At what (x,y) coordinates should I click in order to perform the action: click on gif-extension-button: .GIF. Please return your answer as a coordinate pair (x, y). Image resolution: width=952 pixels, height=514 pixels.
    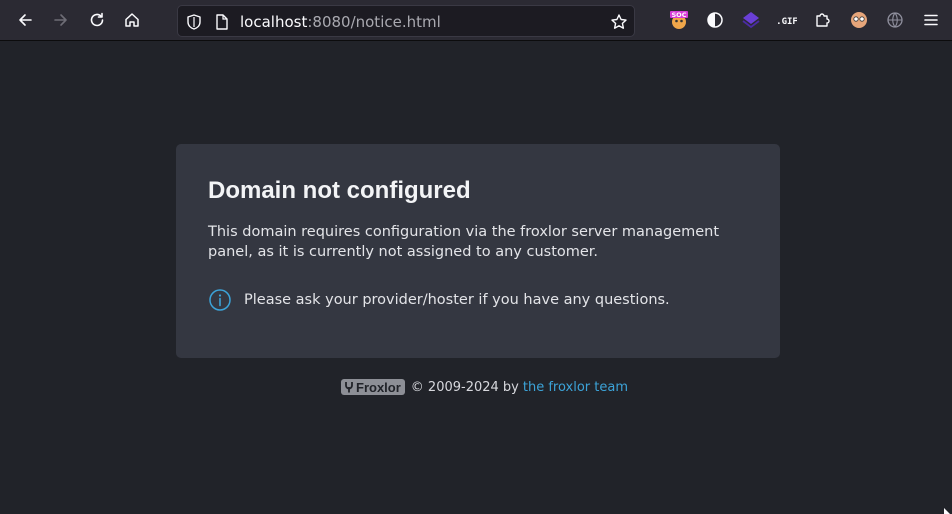
    Looking at the image, I should click on (787, 20).